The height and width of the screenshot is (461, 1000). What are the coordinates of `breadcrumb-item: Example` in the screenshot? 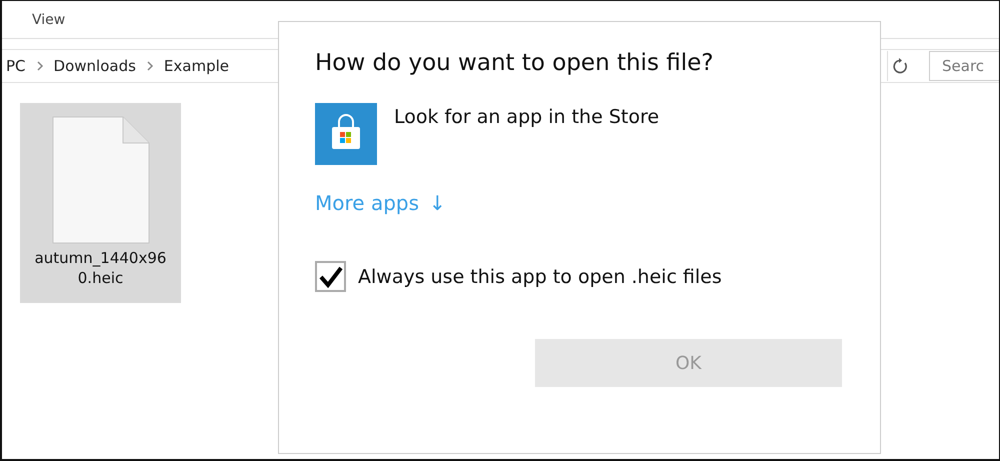 It's located at (196, 66).